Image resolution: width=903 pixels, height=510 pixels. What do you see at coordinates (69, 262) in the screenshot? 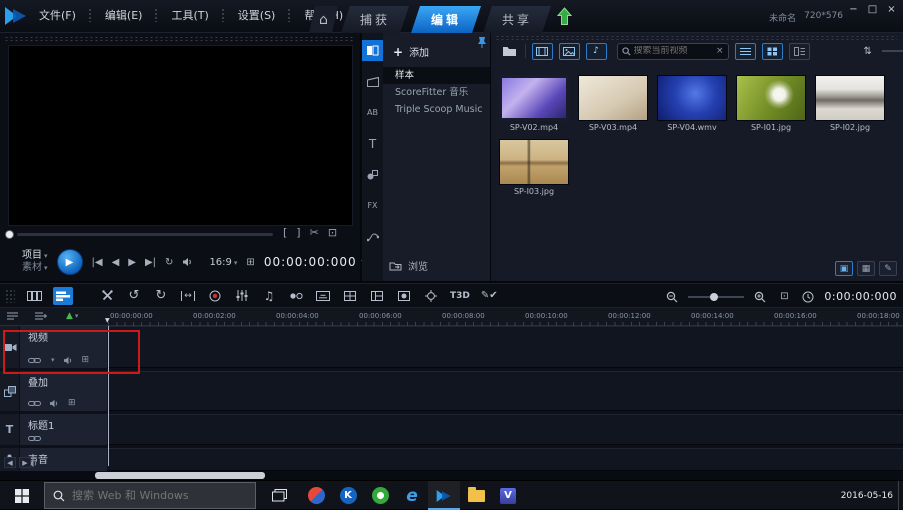
I see `play-button: ▶` at bounding box center [69, 262].